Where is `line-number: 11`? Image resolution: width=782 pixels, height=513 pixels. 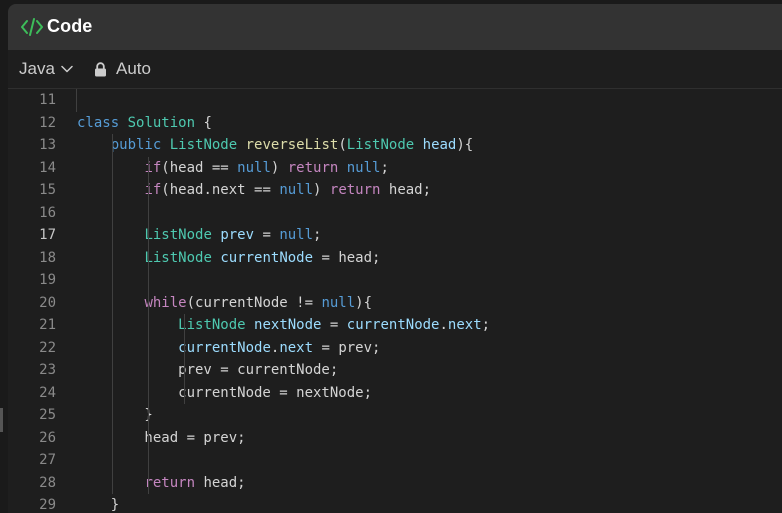 line-number: 11 is located at coordinates (47, 100).